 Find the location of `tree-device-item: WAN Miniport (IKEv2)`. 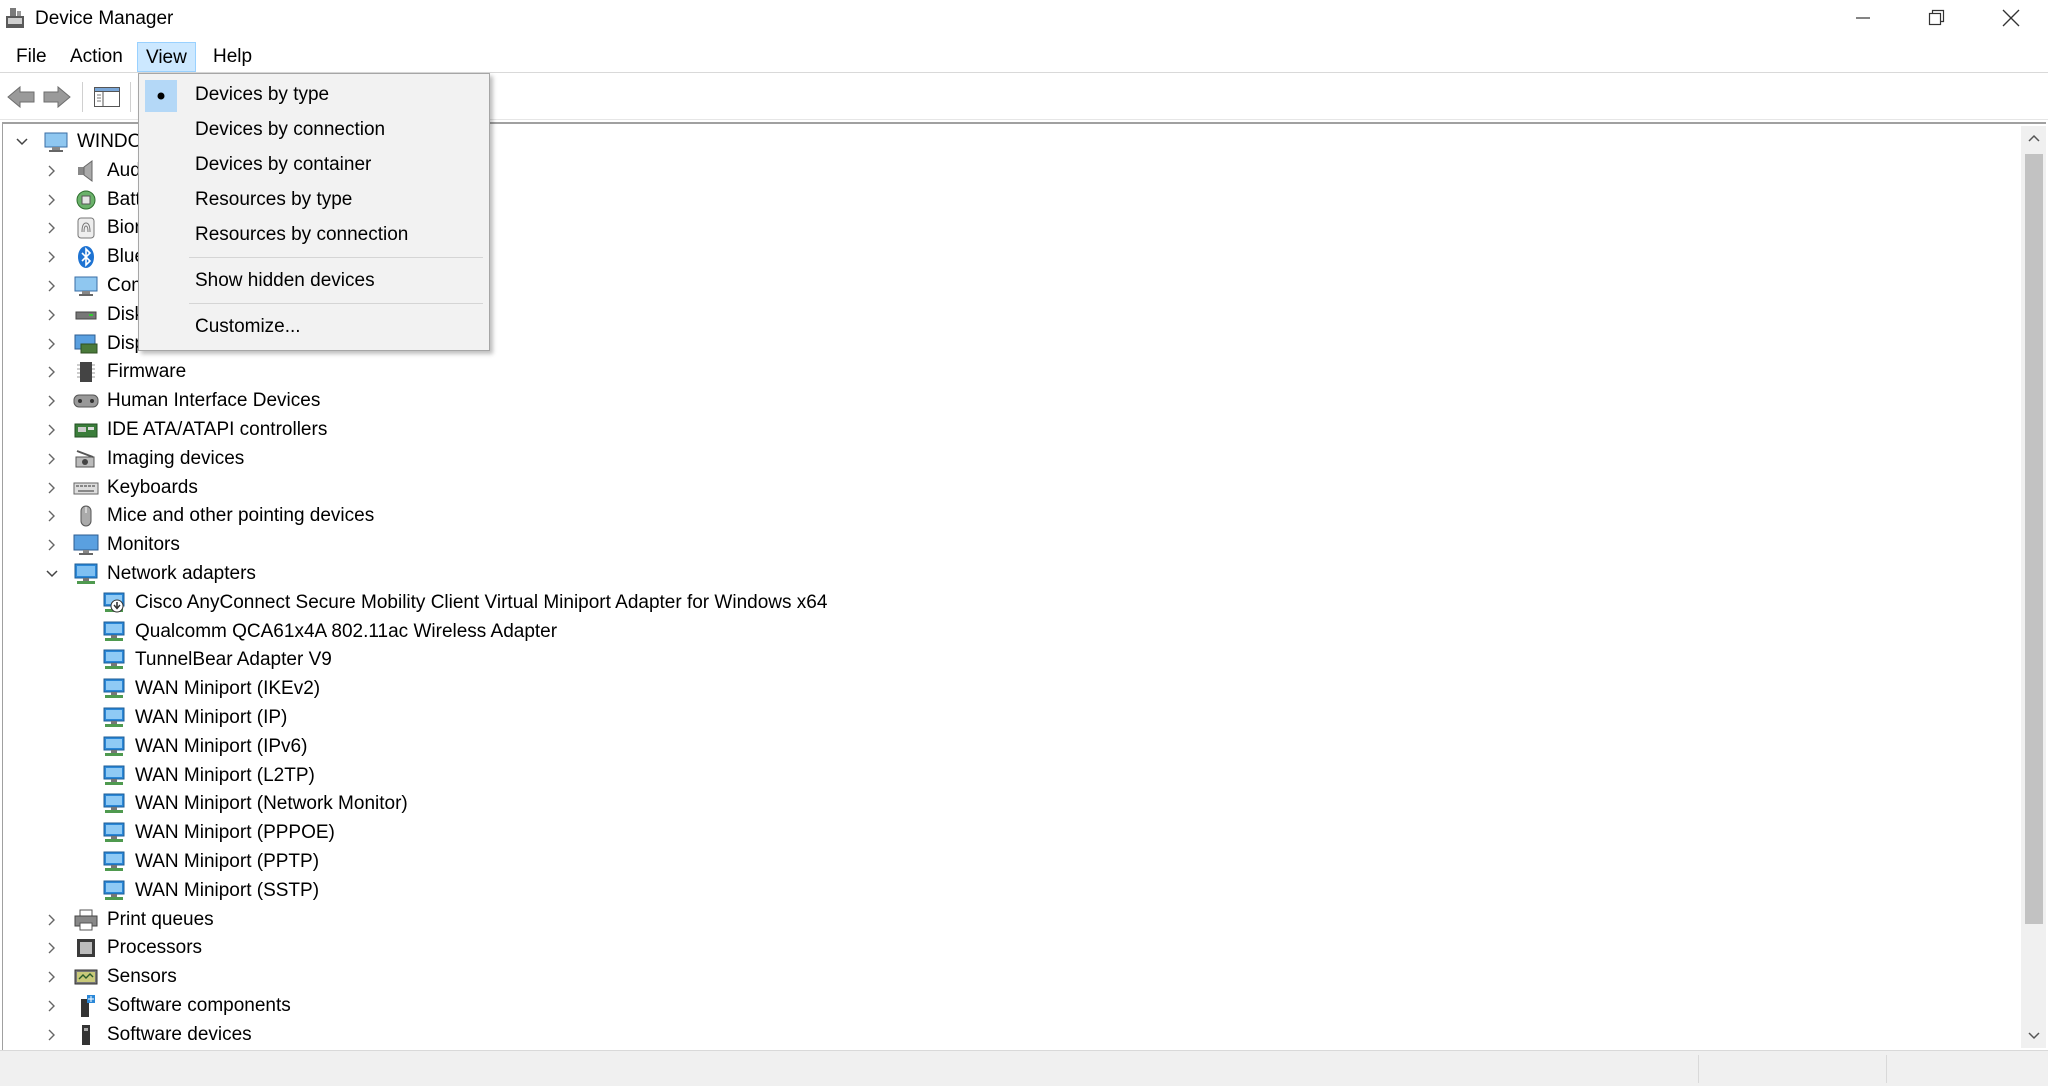

tree-device-item: WAN Miniport (IKEv2) is located at coordinates (210, 689).